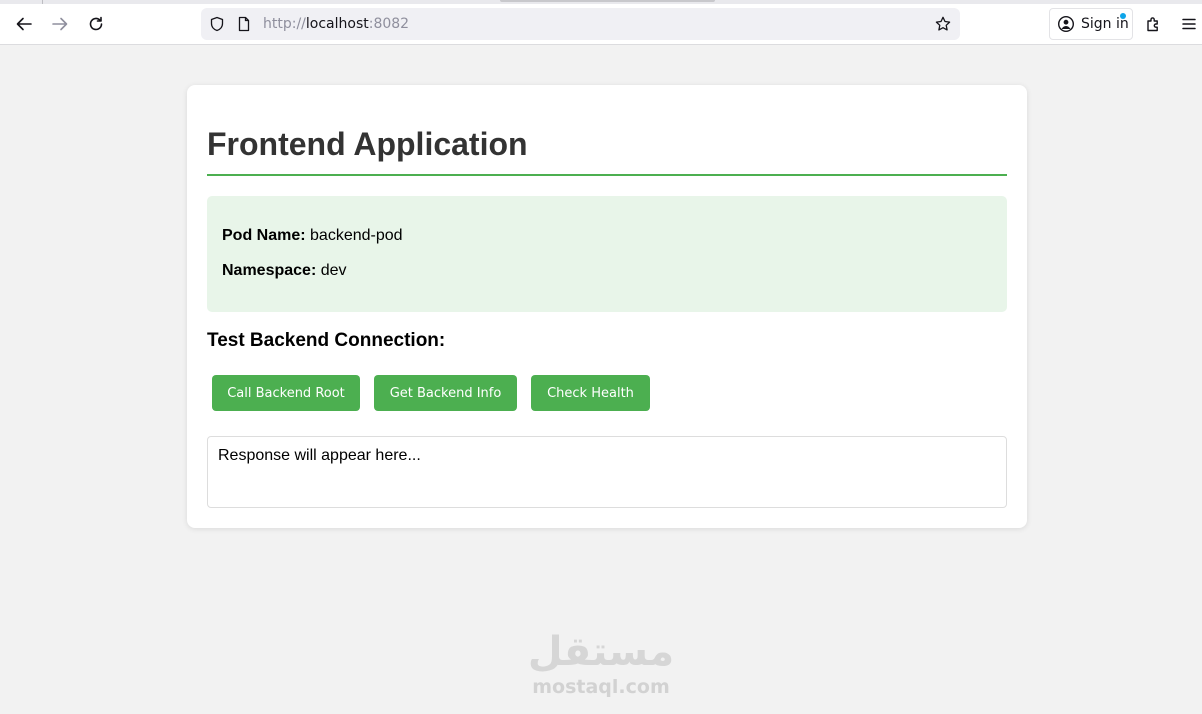 This screenshot has height=714, width=1202. I want to click on extensions-button, so click(1154, 24).